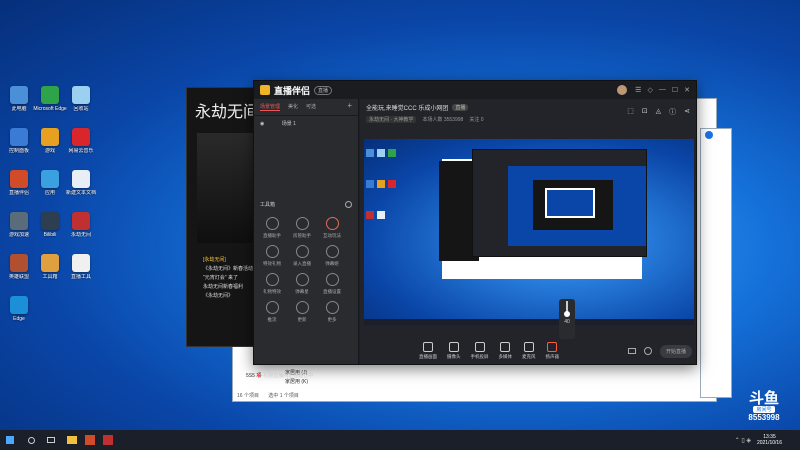  What do you see at coordinates (687, 90) in the screenshot?
I see `close-icon: ✕` at bounding box center [687, 90].